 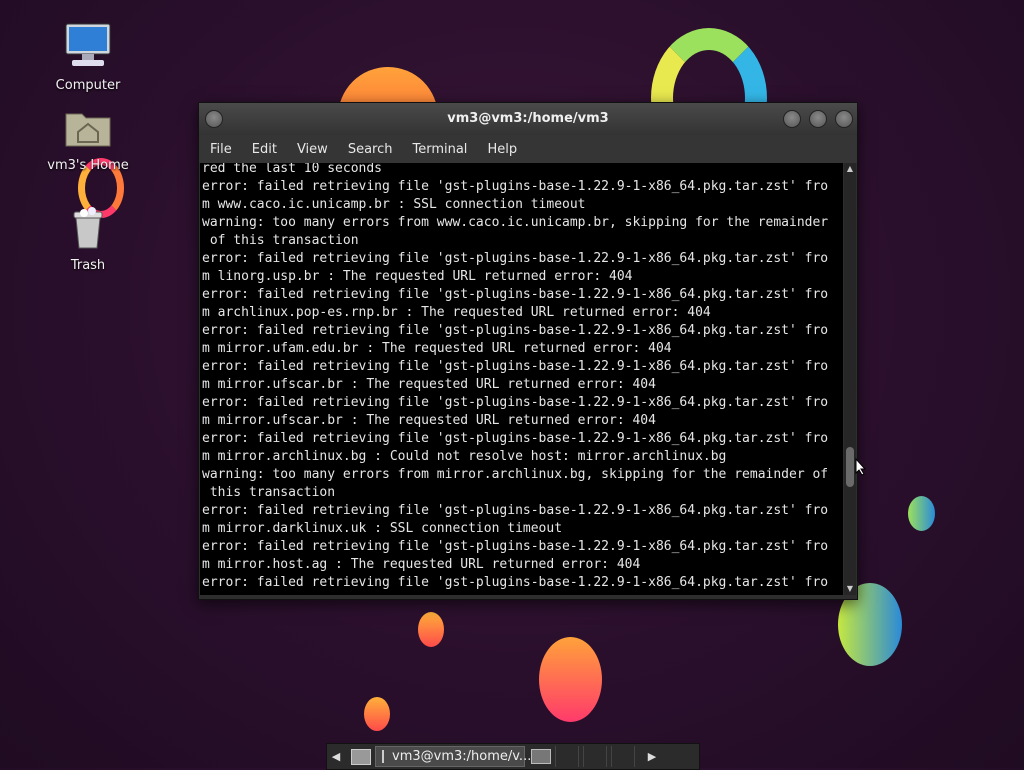 What do you see at coordinates (850, 467) in the screenshot?
I see `scrollbar-thumb` at bounding box center [850, 467].